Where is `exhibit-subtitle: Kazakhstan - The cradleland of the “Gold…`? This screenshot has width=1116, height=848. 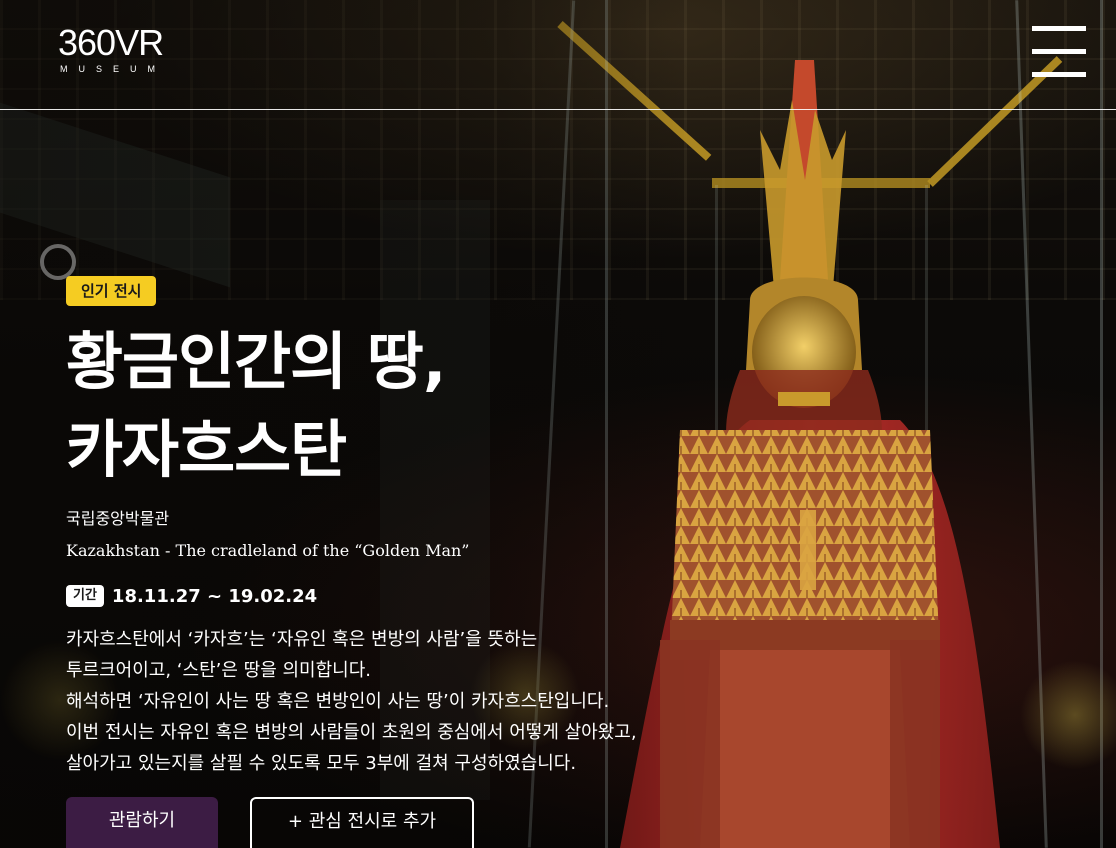 exhibit-subtitle: Kazakhstan - The cradleland of the “Gold… is located at coordinates (268, 550).